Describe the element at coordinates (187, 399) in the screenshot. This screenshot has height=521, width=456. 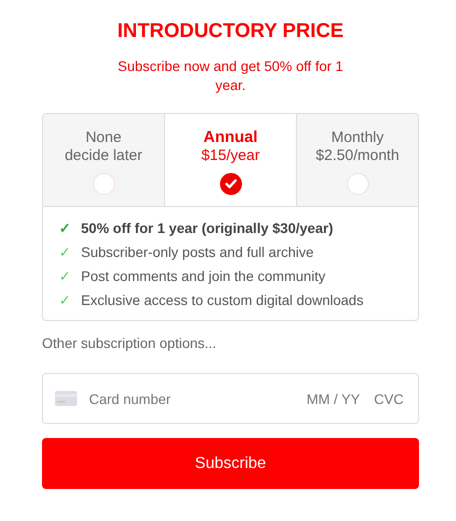
I see `card-number-field: Card number` at that location.